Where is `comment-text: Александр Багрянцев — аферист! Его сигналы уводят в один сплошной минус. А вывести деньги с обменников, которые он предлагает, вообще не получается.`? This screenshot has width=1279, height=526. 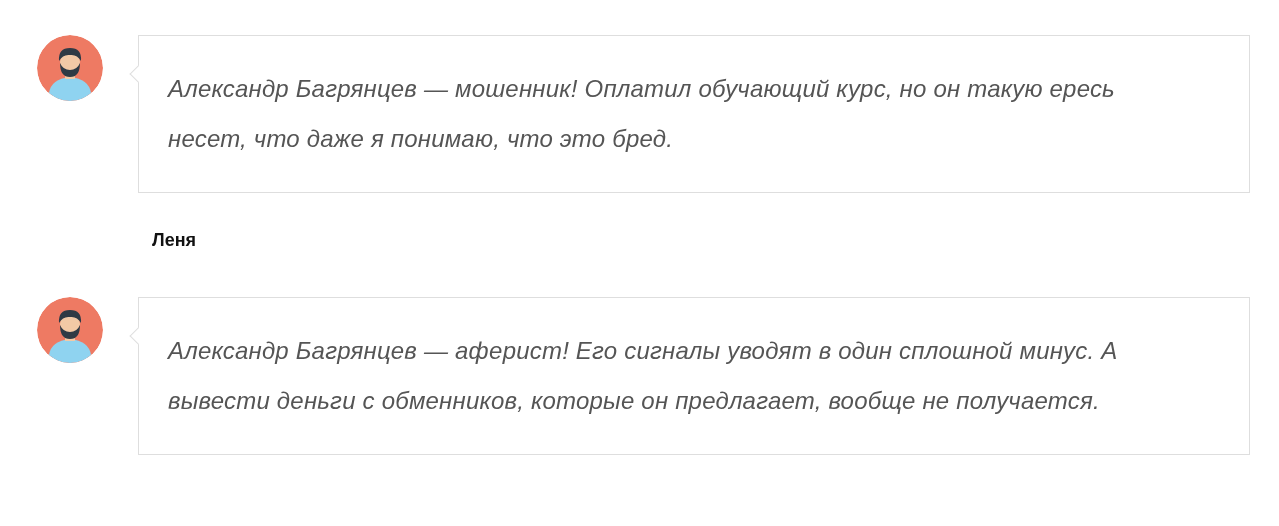
comment-text: Александр Багрянцев — аферист! Его сигналы уводят в один сплошной минус. А вывести деньги с обменников, которые он предлагает, вообще не получается. is located at coordinates (643, 376).